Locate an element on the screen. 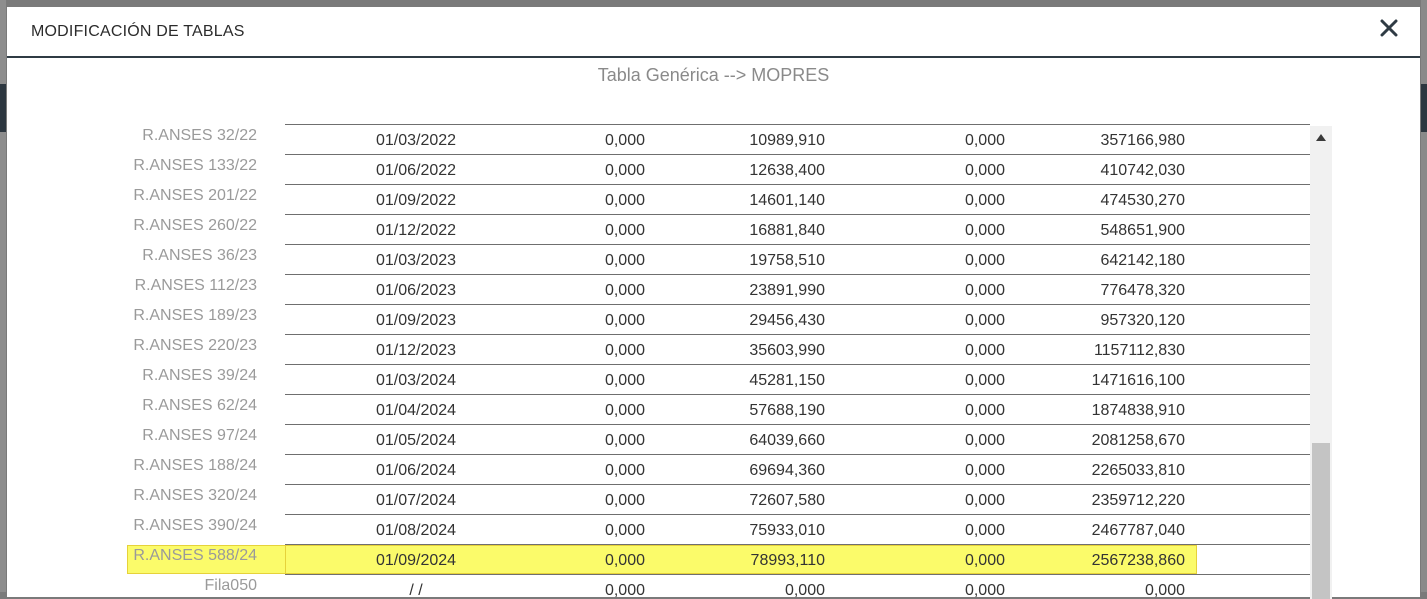 Image resolution: width=1427 pixels, height=599 pixels. date-cell: 01/03/2023 is located at coordinates (416, 261).